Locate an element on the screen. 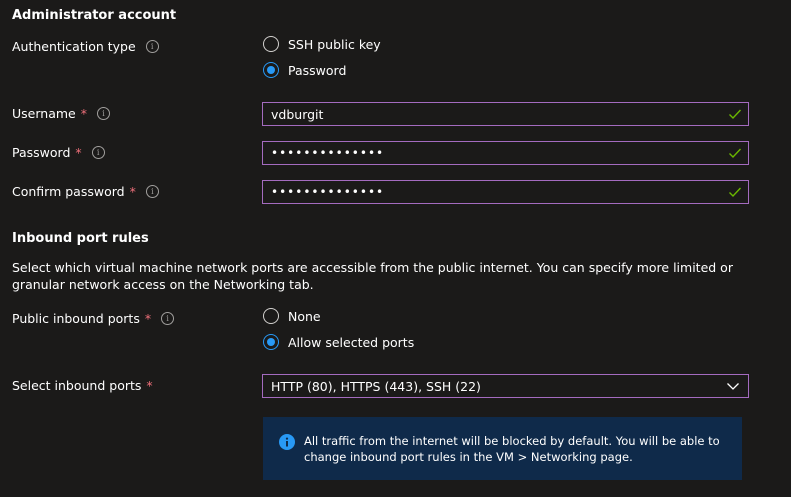  confirm-password-input: •••••••••••••• is located at coordinates (505, 192).